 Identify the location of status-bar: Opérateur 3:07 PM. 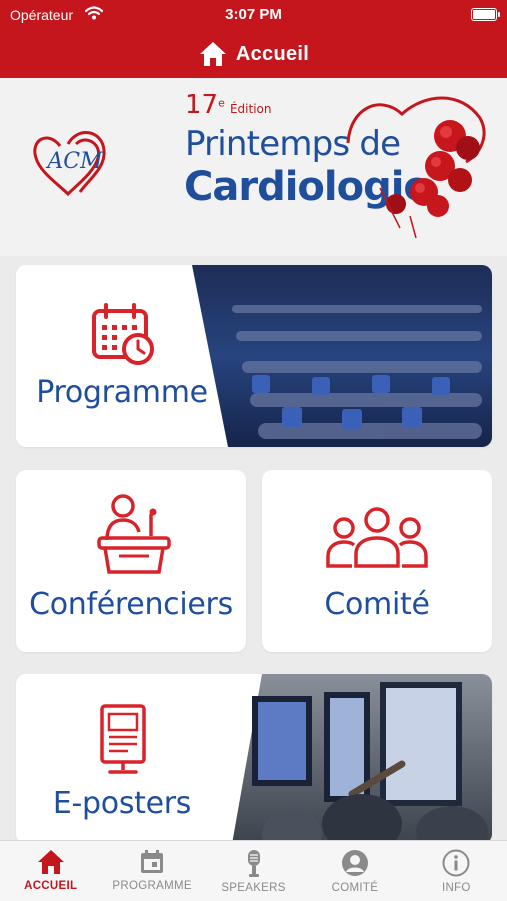
(253, 15).